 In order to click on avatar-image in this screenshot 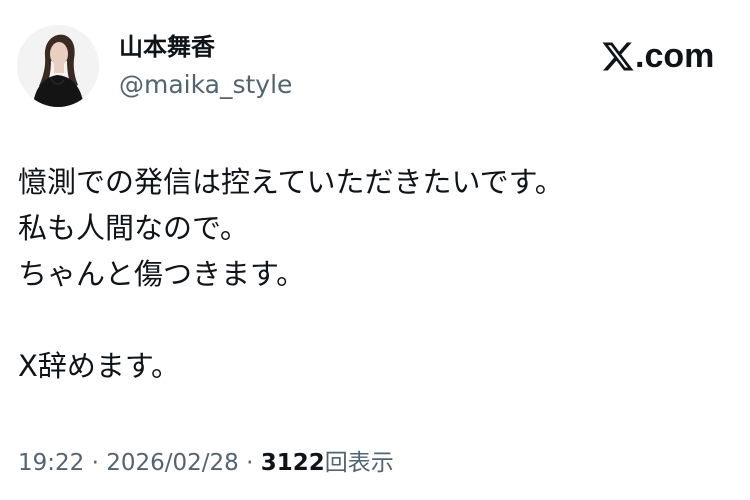, I will do `click(58, 66)`.